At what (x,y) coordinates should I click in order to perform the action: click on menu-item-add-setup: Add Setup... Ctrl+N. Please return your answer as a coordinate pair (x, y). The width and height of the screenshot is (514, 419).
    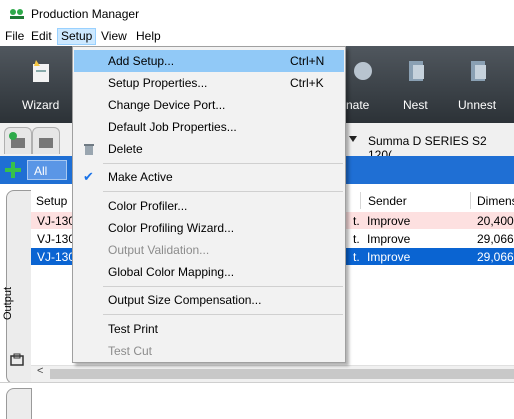
    Looking at the image, I should click on (209, 61).